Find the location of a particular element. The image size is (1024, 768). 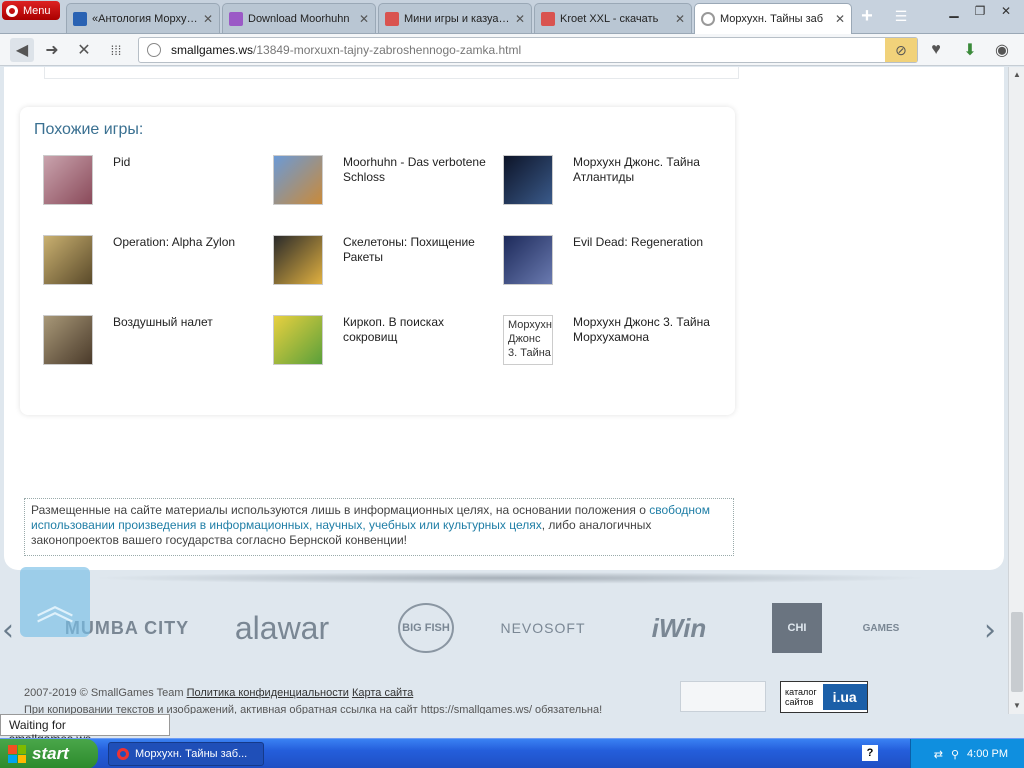

game-title: Operation: Alpha Zylon is located at coordinates (174, 260).